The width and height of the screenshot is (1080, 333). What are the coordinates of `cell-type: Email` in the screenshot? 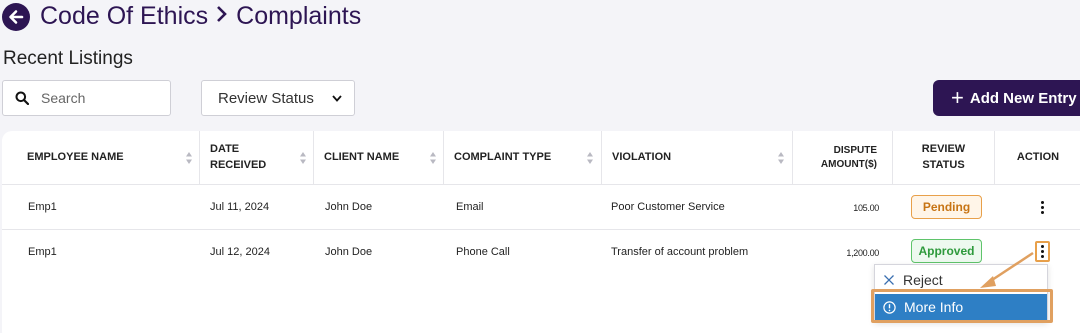 It's located at (470, 207).